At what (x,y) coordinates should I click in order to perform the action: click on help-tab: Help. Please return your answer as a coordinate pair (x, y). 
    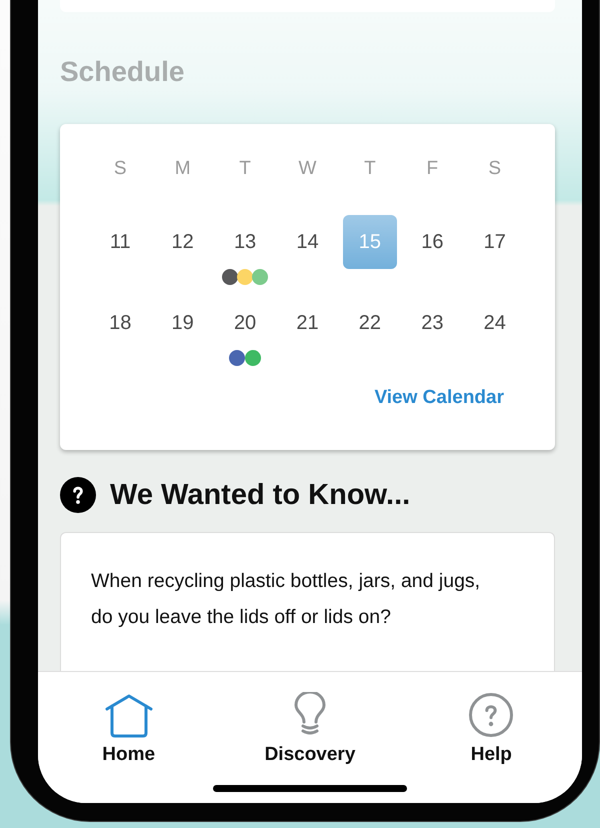
    Looking at the image, I should click on (491, 729).